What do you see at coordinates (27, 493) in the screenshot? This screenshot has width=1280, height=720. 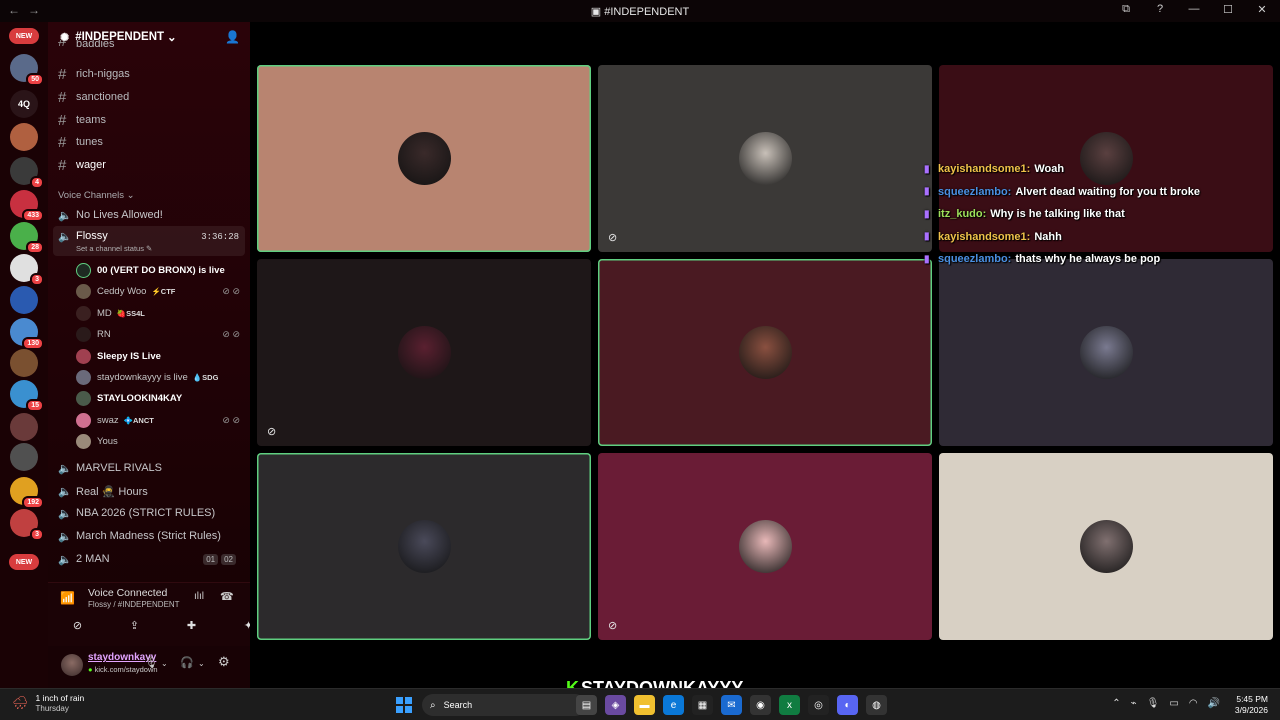 I see `server-icon-14: 192` at bounding box center [27, 493].